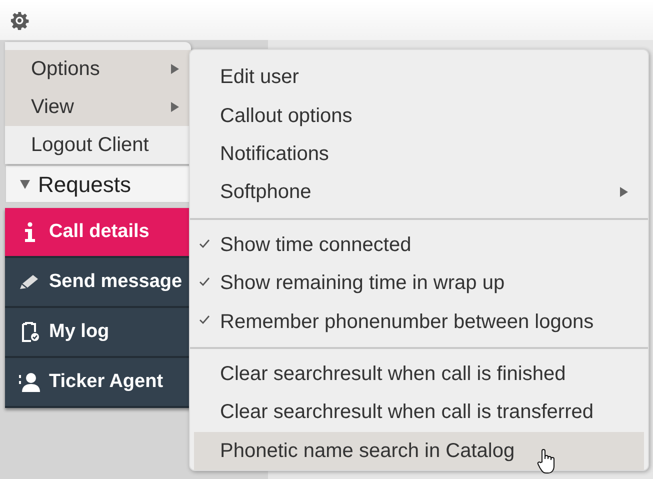 This screenshot has height=479, width=653. Describe the element at coordinates (30, 382) in the screenshot. I see `person-icon` at that location.